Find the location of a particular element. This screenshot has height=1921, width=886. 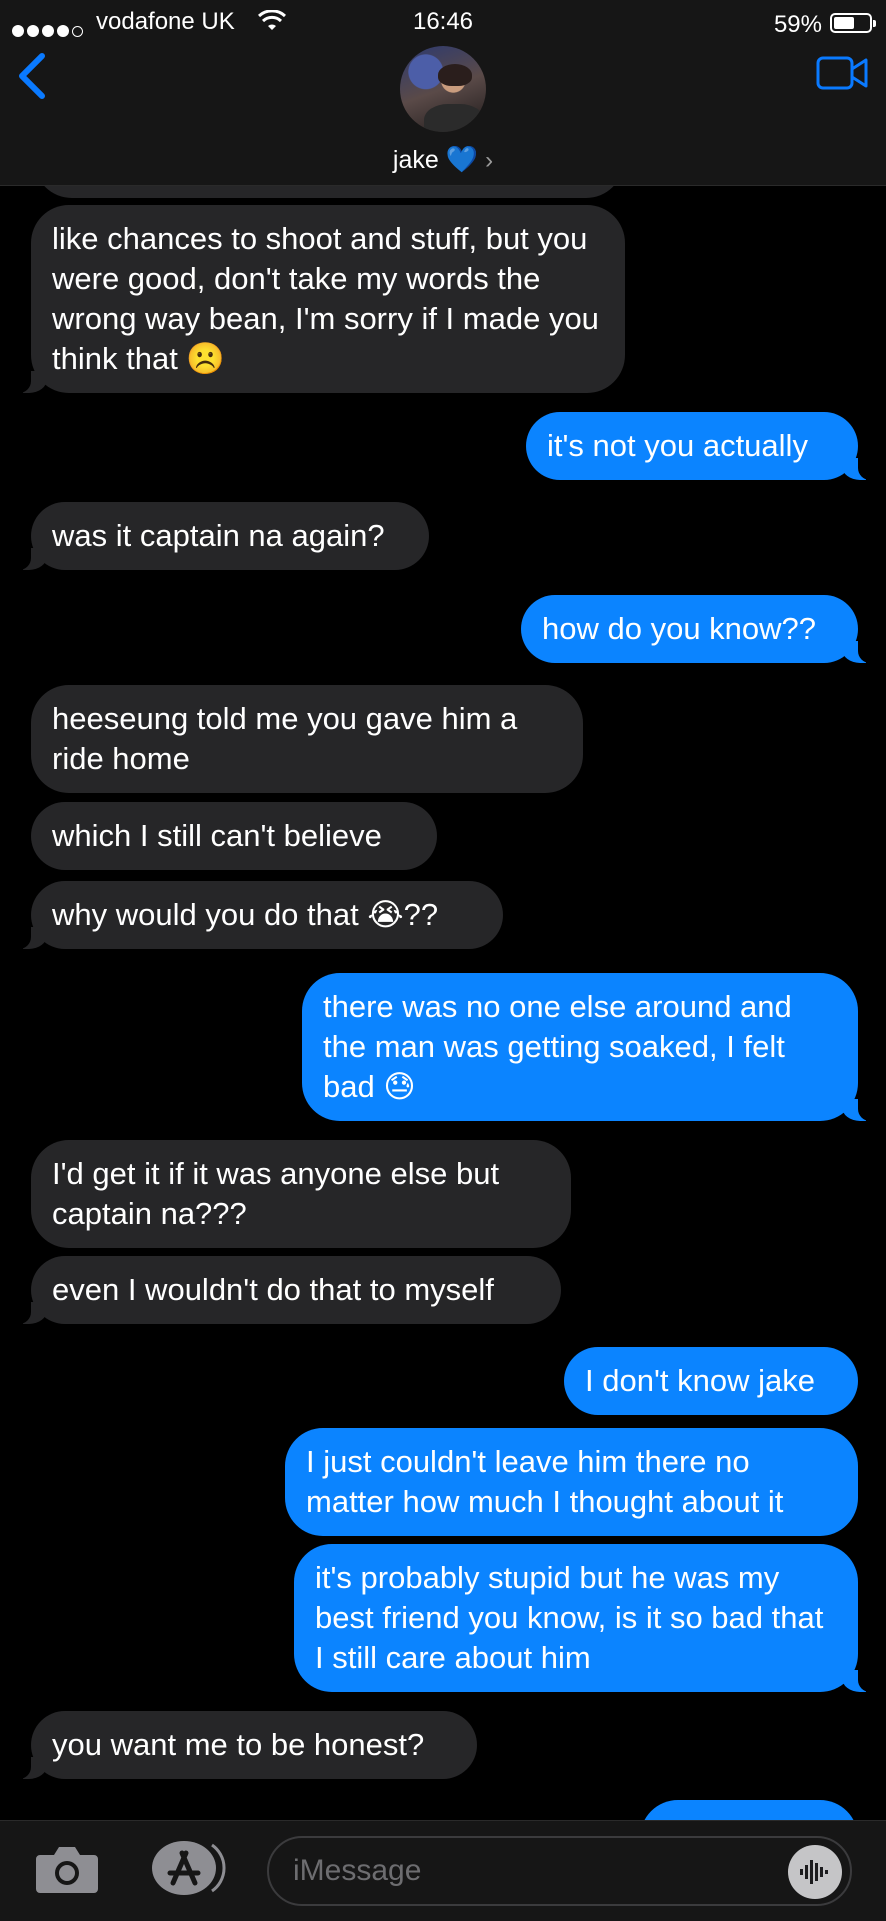

message-bubble-incoming: why would you do that 😭?? is located at coordinates (256, 915).